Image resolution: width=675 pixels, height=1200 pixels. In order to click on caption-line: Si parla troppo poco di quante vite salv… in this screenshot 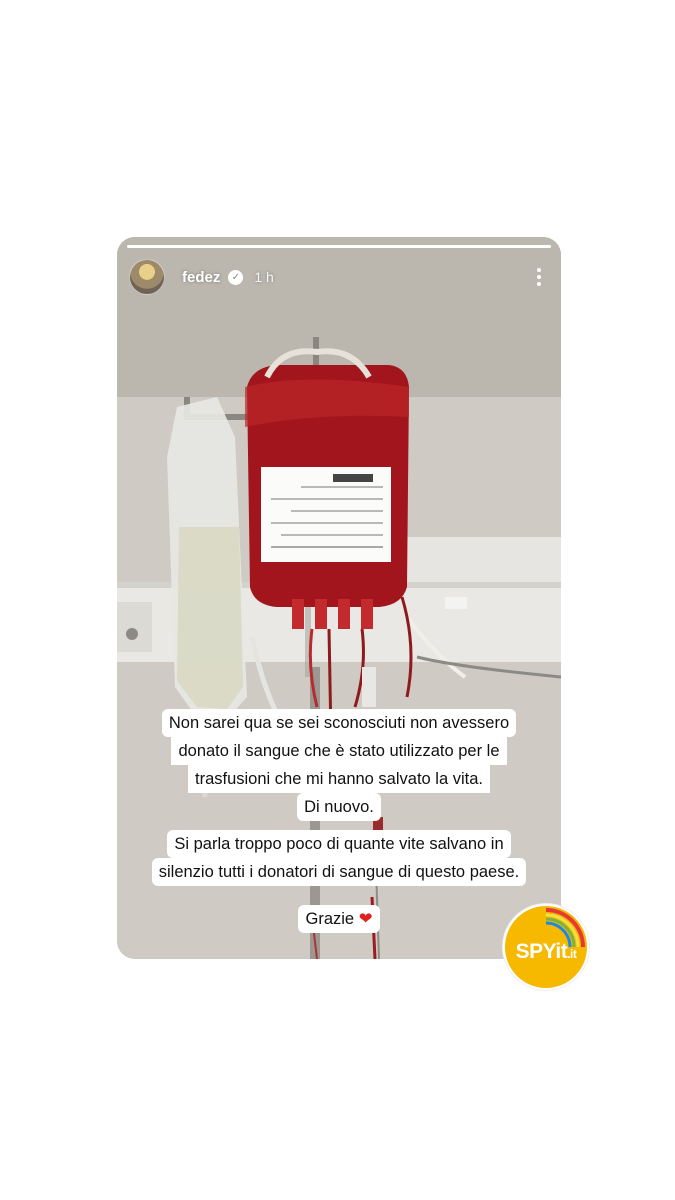, I will do `click(339, 844)`.